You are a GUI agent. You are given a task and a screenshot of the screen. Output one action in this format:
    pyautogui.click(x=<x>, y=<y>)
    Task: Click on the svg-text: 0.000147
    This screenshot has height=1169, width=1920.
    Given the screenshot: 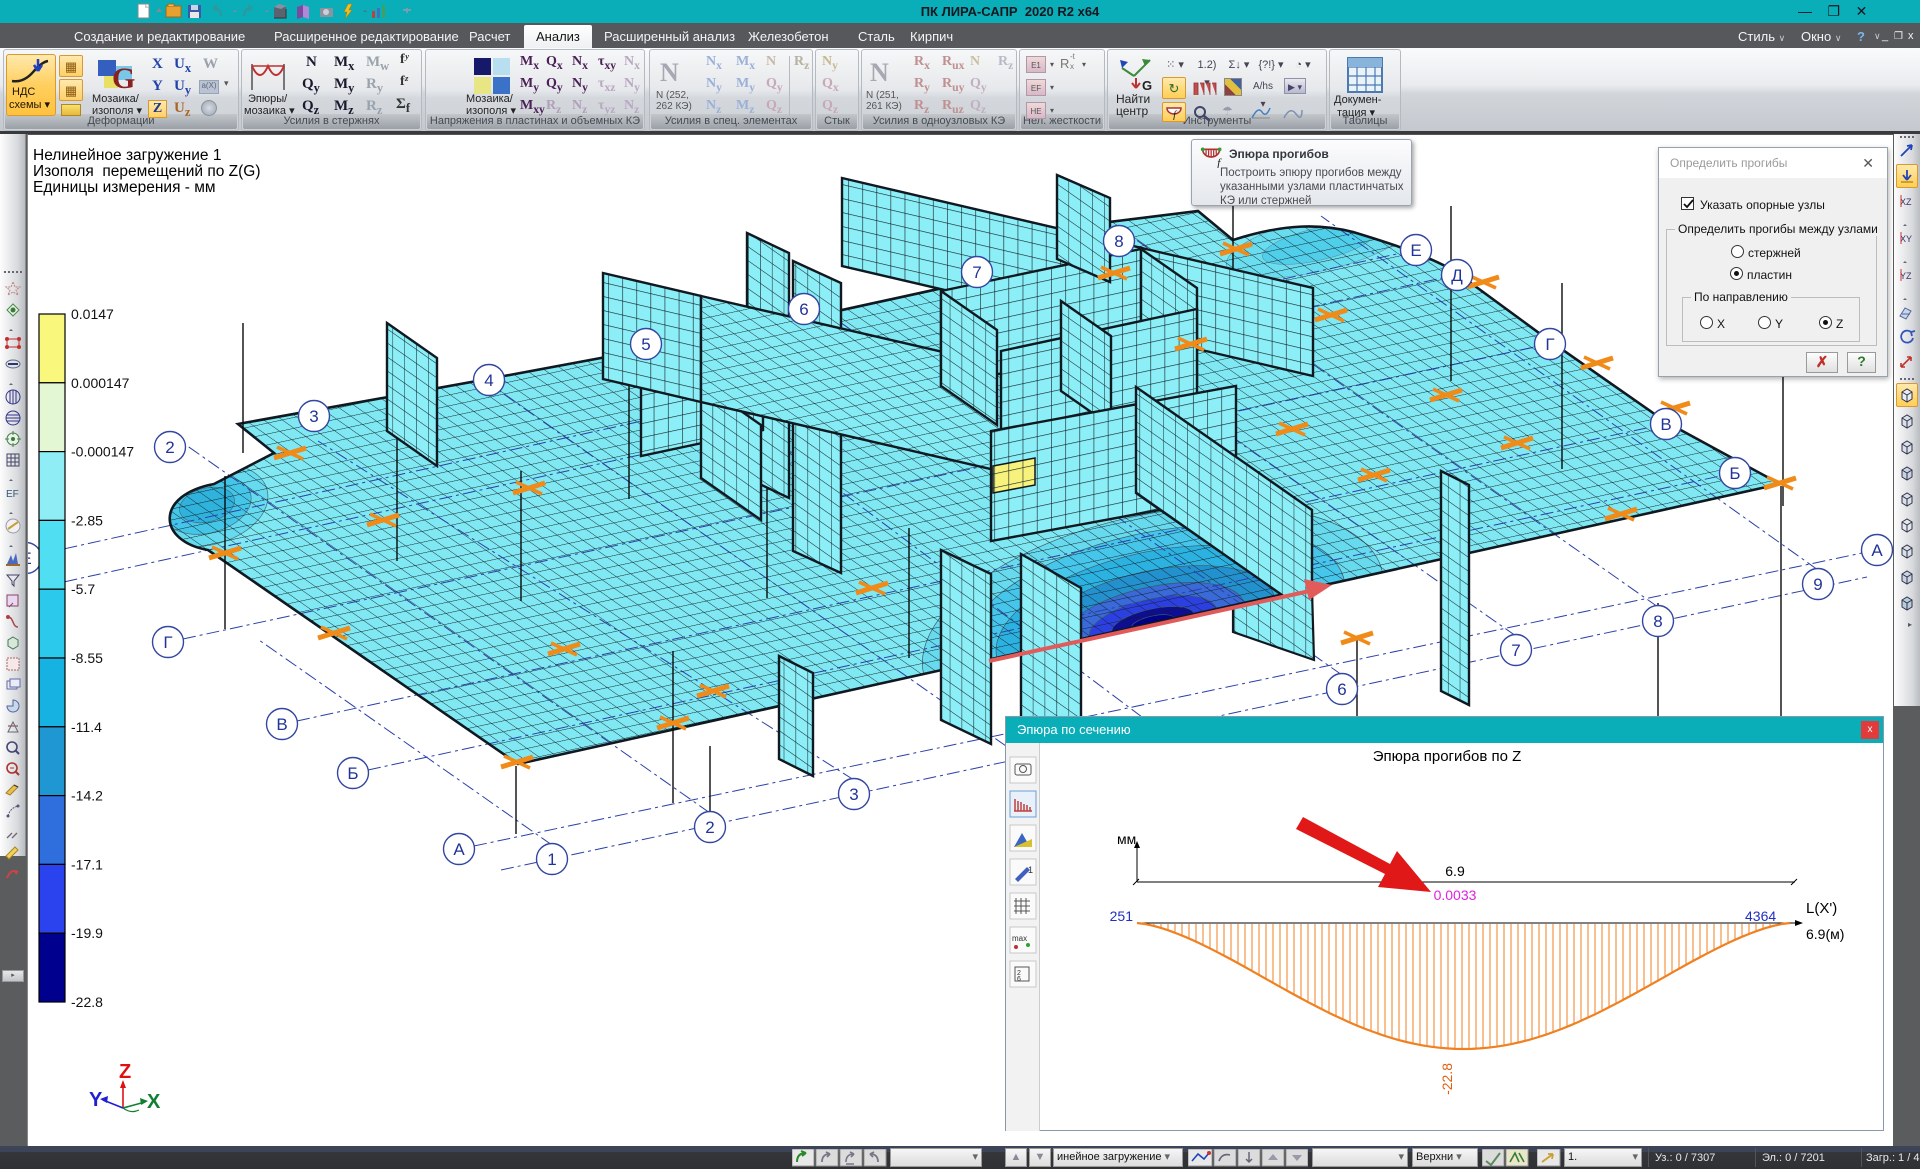 What is the action you would take?
    pyautogui.click(x=100, y=383)
    